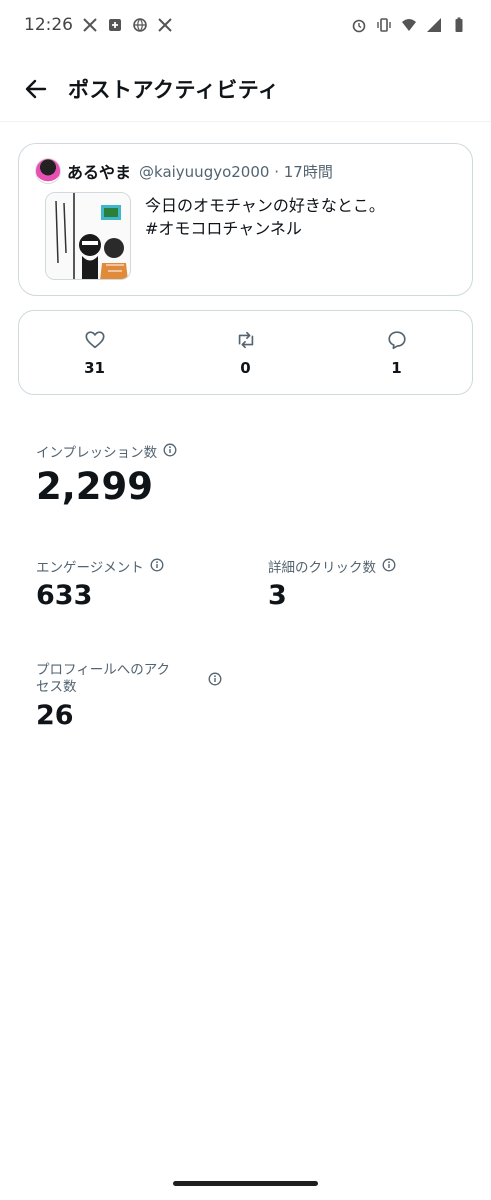  Describe the element at coordinates (48, 171) in the screenshot. I see `avatar` at that location.